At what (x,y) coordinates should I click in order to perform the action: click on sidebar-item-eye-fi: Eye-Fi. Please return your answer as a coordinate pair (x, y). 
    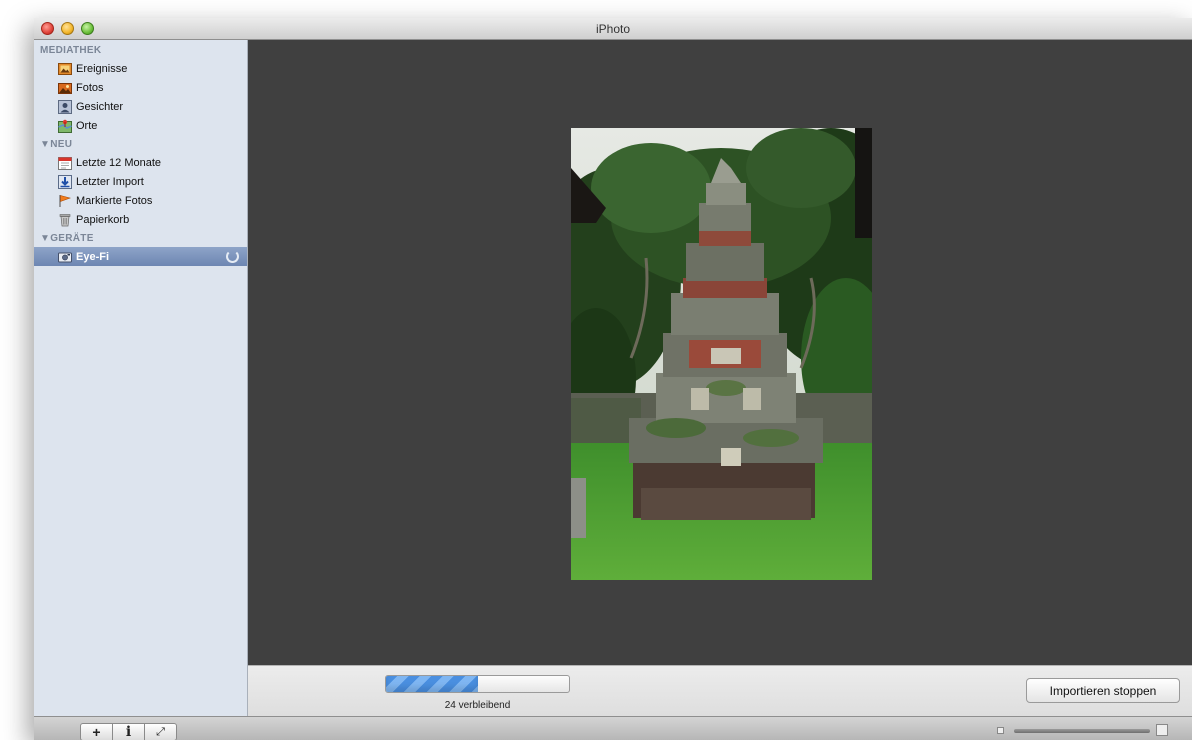
    Looking at the image, I should click on (140, 256).